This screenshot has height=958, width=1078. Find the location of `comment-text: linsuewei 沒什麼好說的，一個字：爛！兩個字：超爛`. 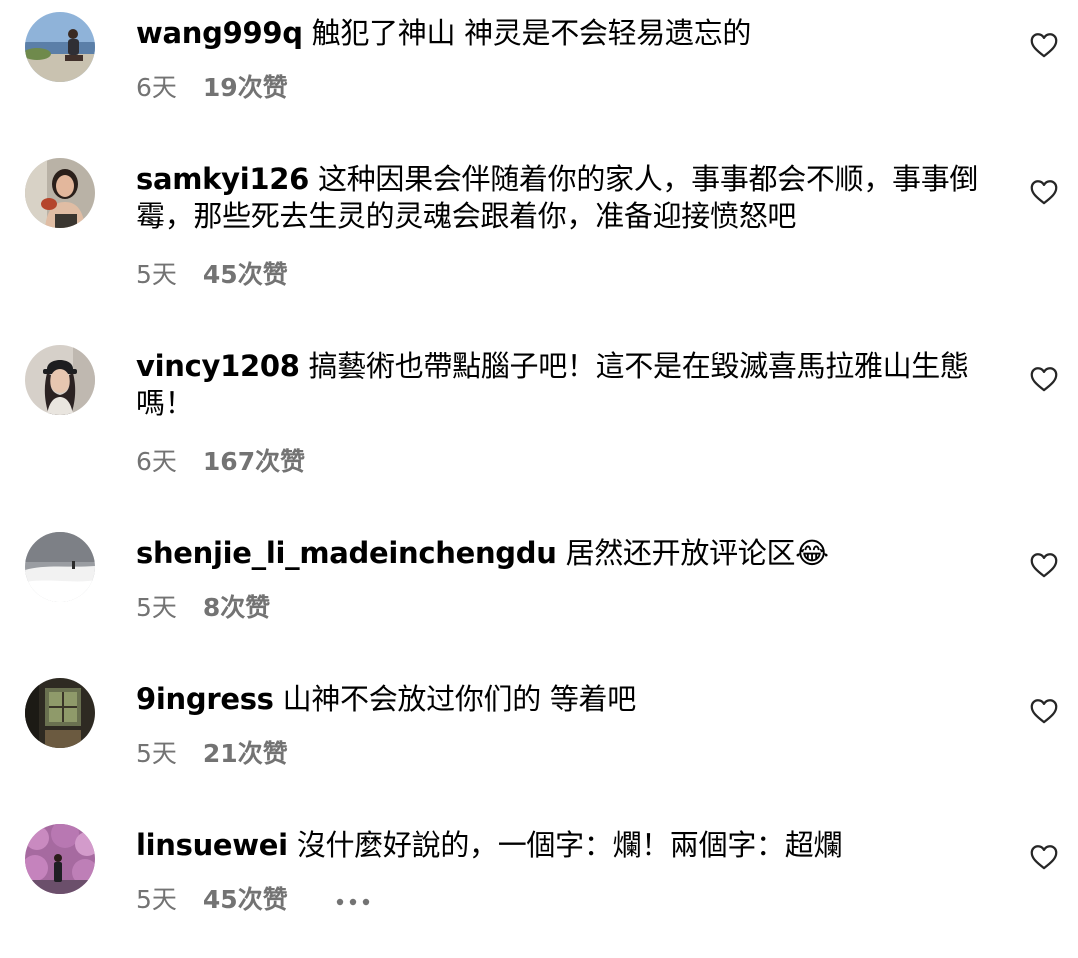

comment-text: linsuewei 沒什麼好說的，一個字：爛！兩個字：超爛 is located at coordinates (561, 845).